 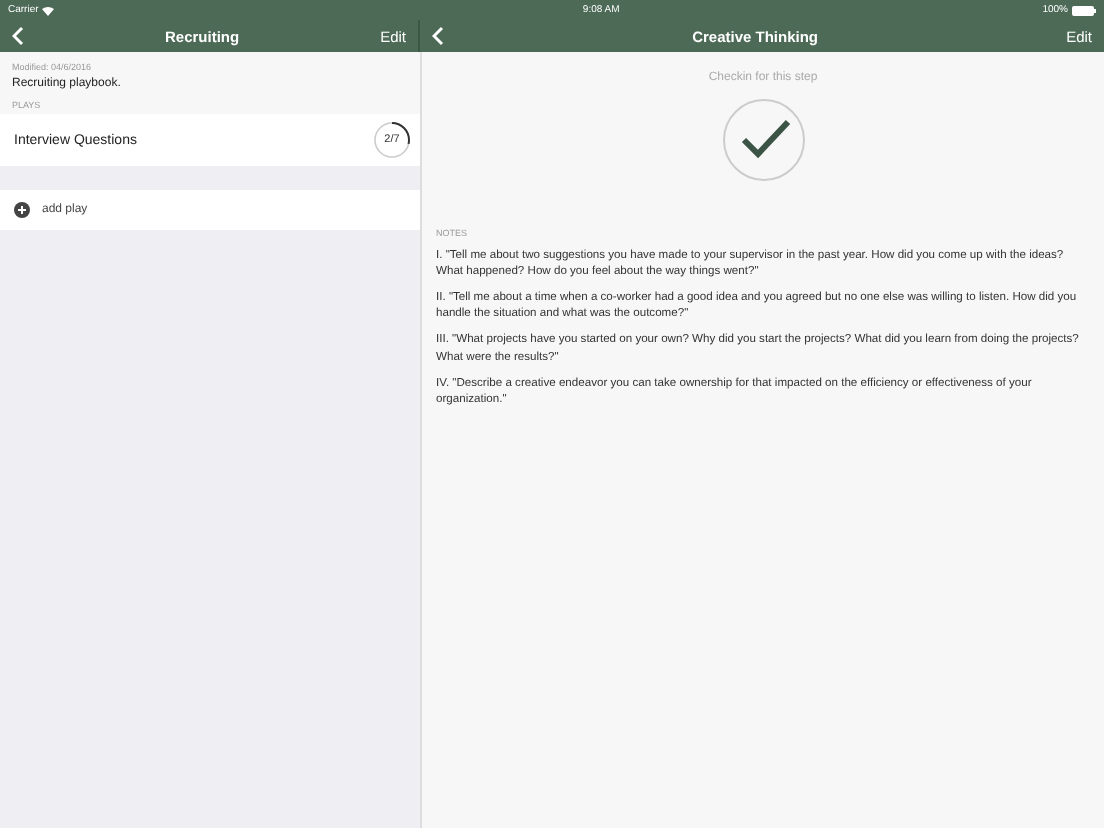 What do you see at coordinates (22, 210) in the screenshot?
I see `plus-icon` at bounding box center [22, 210].